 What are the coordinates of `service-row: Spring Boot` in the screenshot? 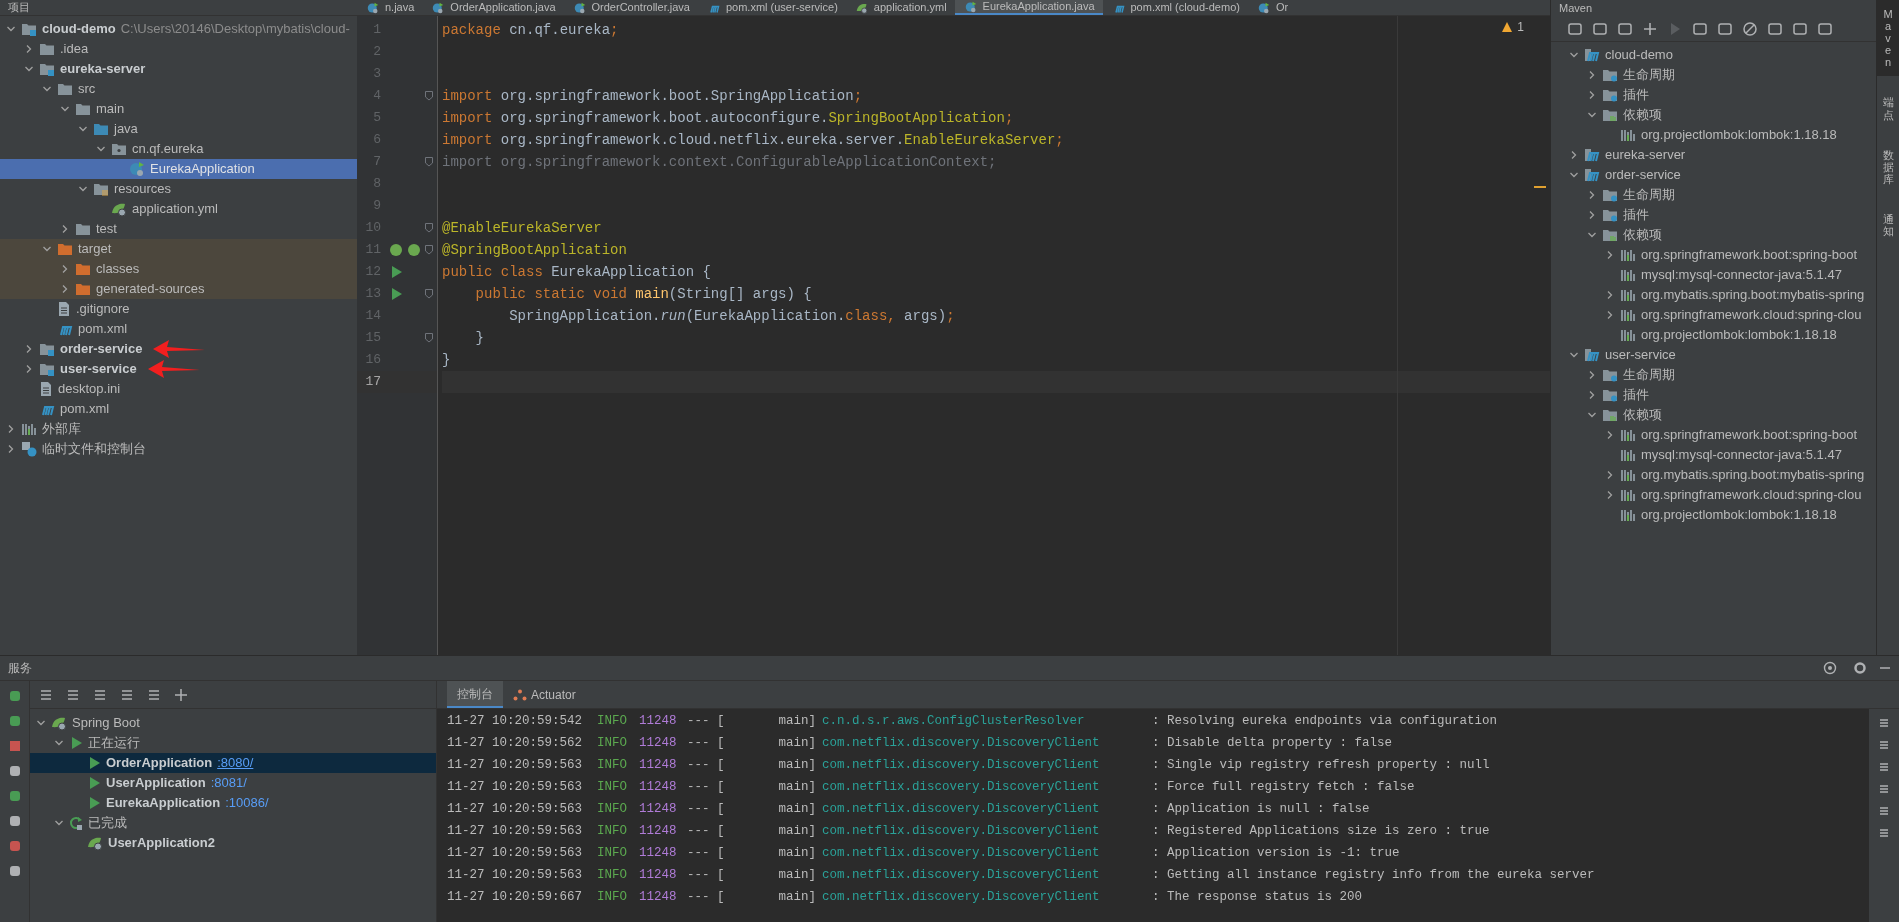 It's located at (233, 723).